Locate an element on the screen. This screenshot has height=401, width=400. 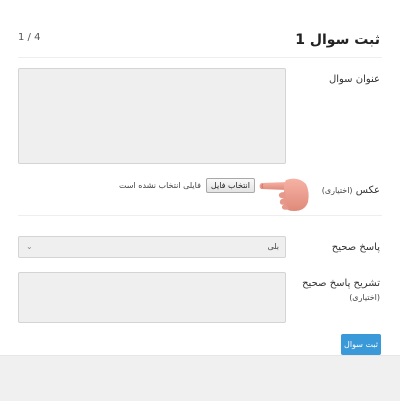
correct-answer-selected-value: بلی is located at coordinates (273, 246).